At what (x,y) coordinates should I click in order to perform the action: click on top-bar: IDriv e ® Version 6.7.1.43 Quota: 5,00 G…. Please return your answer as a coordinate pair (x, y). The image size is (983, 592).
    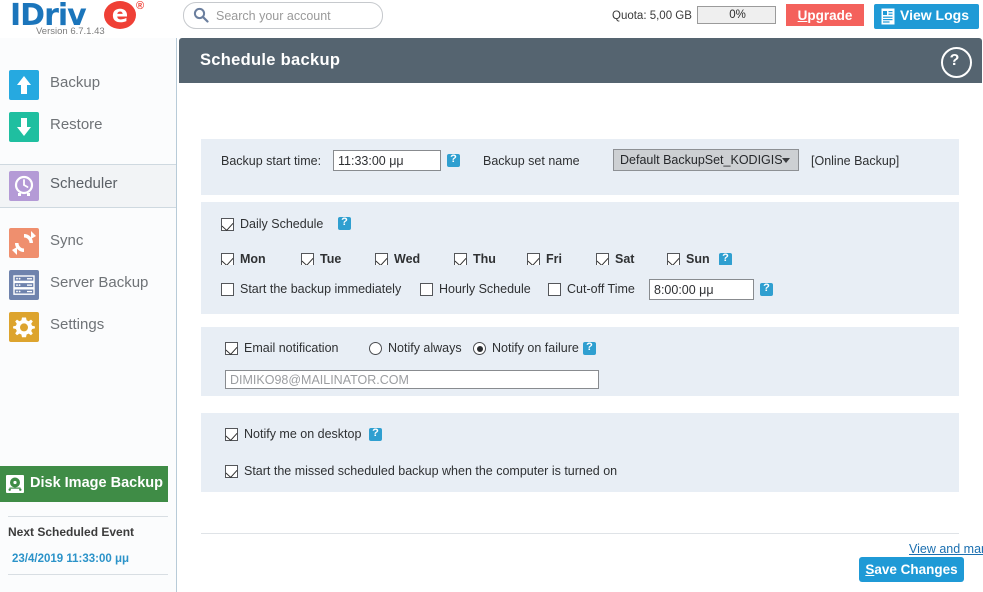
    Looking at the image, I should click on (491, 19).